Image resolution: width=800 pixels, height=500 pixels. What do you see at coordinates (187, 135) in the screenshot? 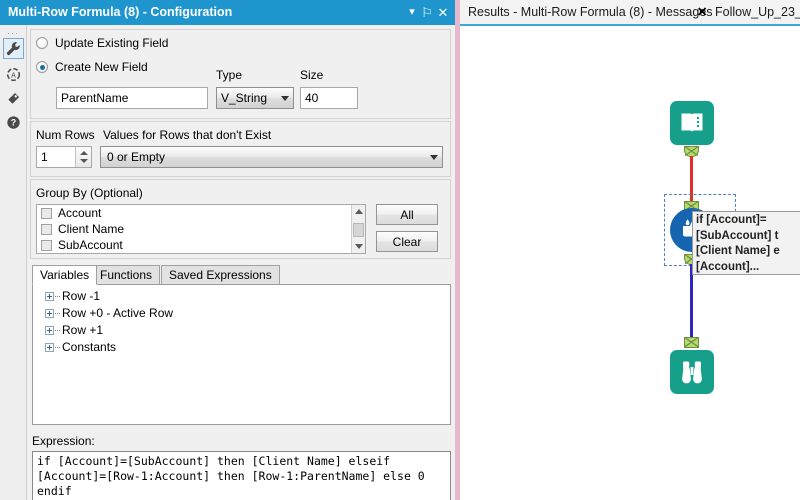
I see `values-for-rows-label: Values for Rows that don't Exist` at bounding box center [187, 135].